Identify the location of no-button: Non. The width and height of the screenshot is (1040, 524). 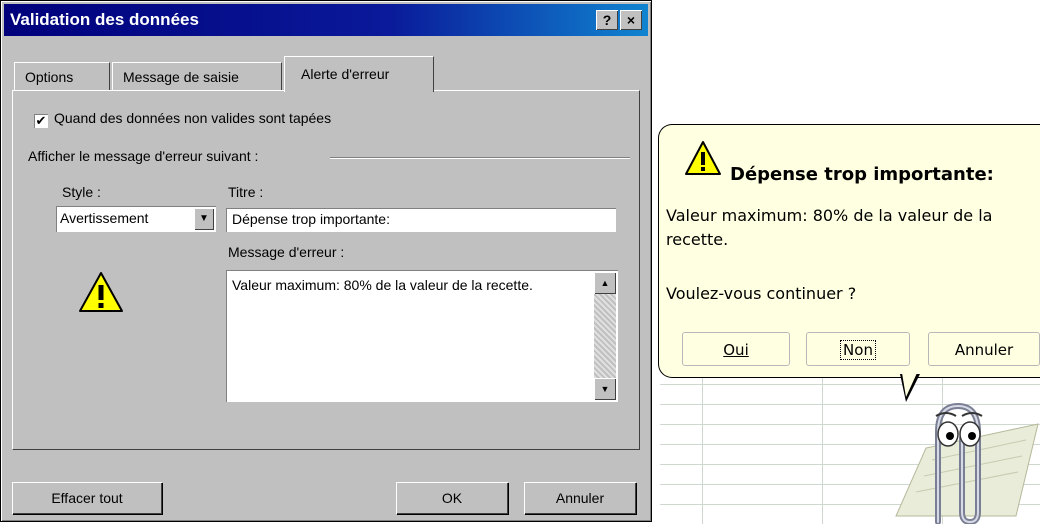
(858, 349).